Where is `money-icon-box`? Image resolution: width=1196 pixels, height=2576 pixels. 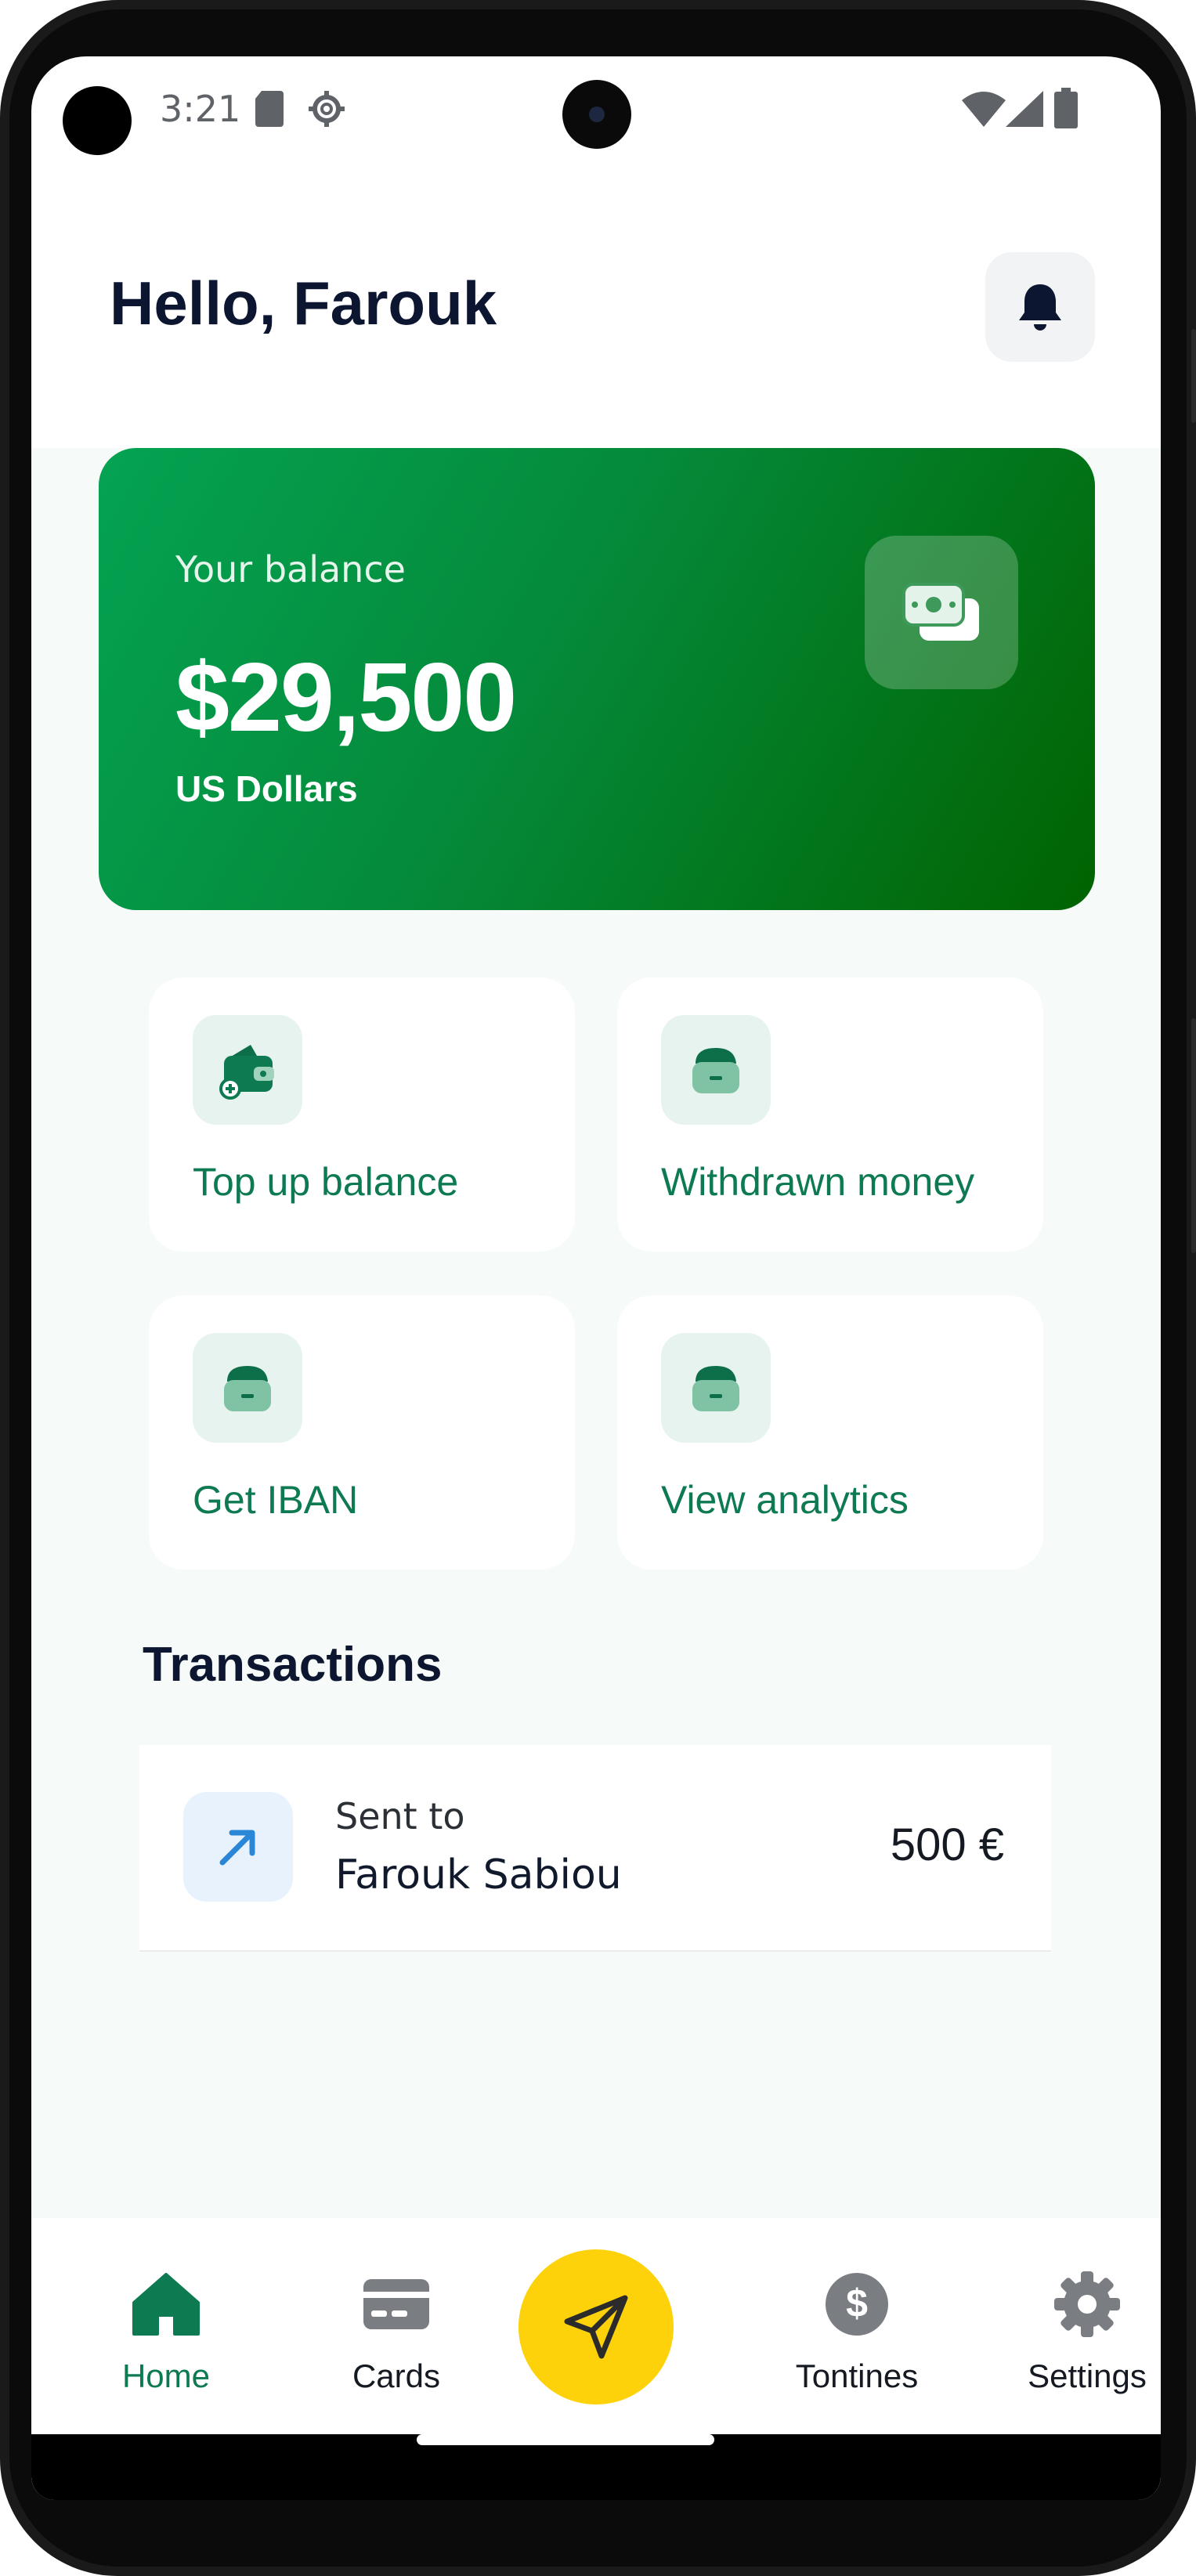 money-icon-box is located at coordinates (941, 612).